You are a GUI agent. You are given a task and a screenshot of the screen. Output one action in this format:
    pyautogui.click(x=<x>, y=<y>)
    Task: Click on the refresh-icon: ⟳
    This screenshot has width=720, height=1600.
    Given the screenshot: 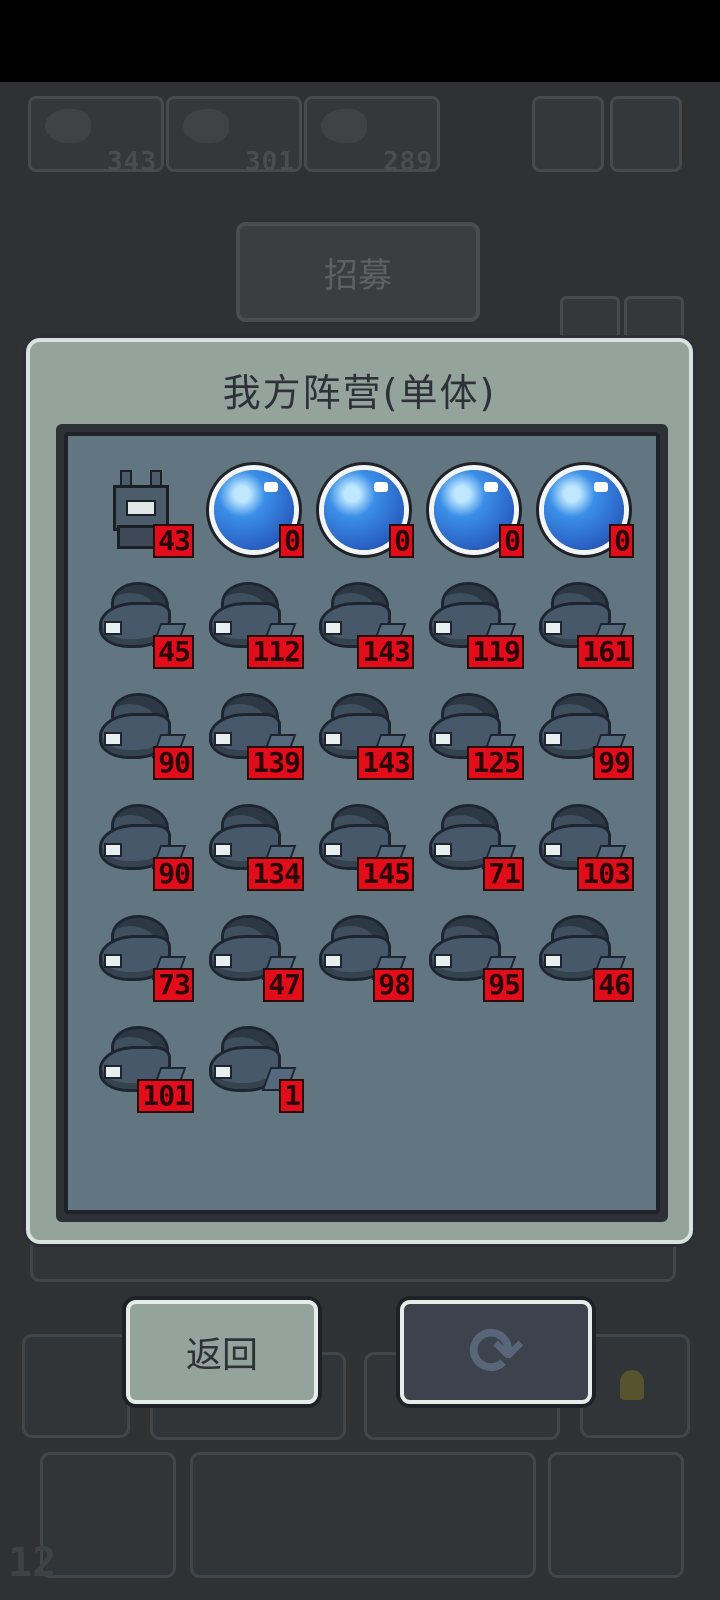 What is the action you would take?
    pyautogui.click(x=496, y=1351)
    